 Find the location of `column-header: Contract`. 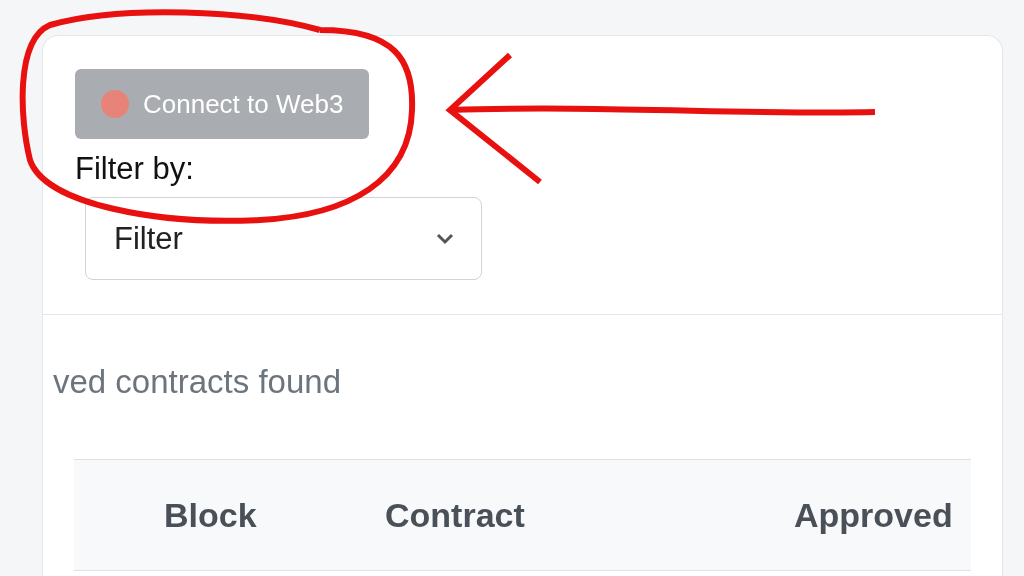

column-header: Contract is located at coordinates (589, 515).